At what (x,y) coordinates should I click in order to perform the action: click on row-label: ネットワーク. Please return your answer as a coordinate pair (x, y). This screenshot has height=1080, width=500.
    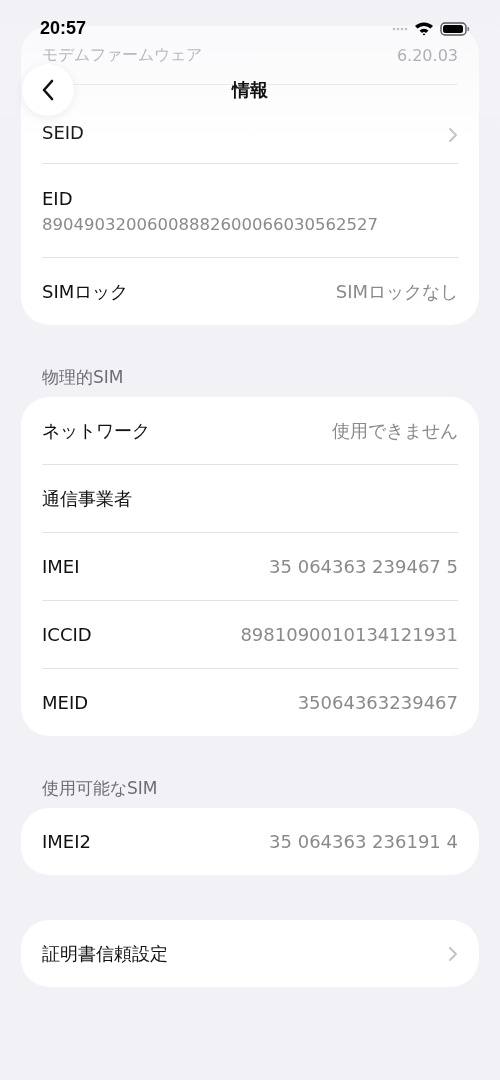
    Looking at the image, I should click on (96, 430).